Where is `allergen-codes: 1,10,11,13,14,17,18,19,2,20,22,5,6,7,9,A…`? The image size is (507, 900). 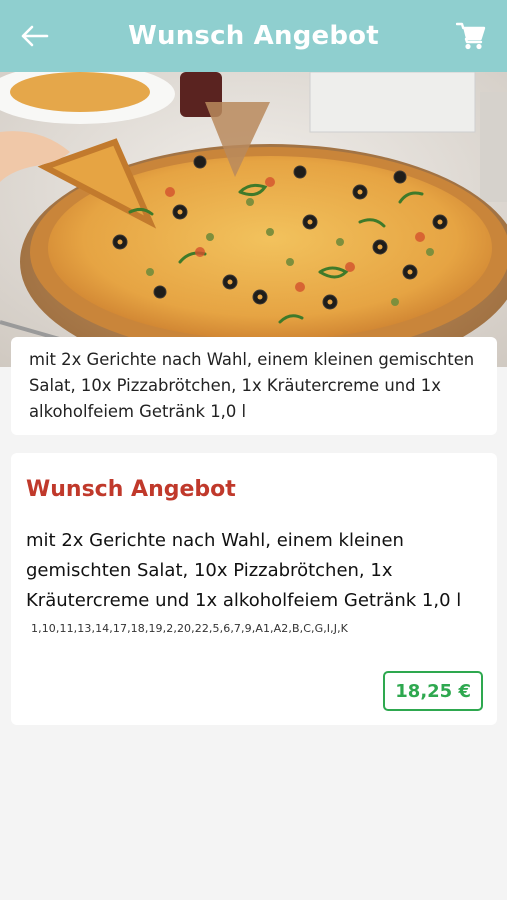
allergen-codes: 1,10,11,13,14,17,18,19,2,20,22,5,6,7,9,A… is located at coordinates (189, 628).